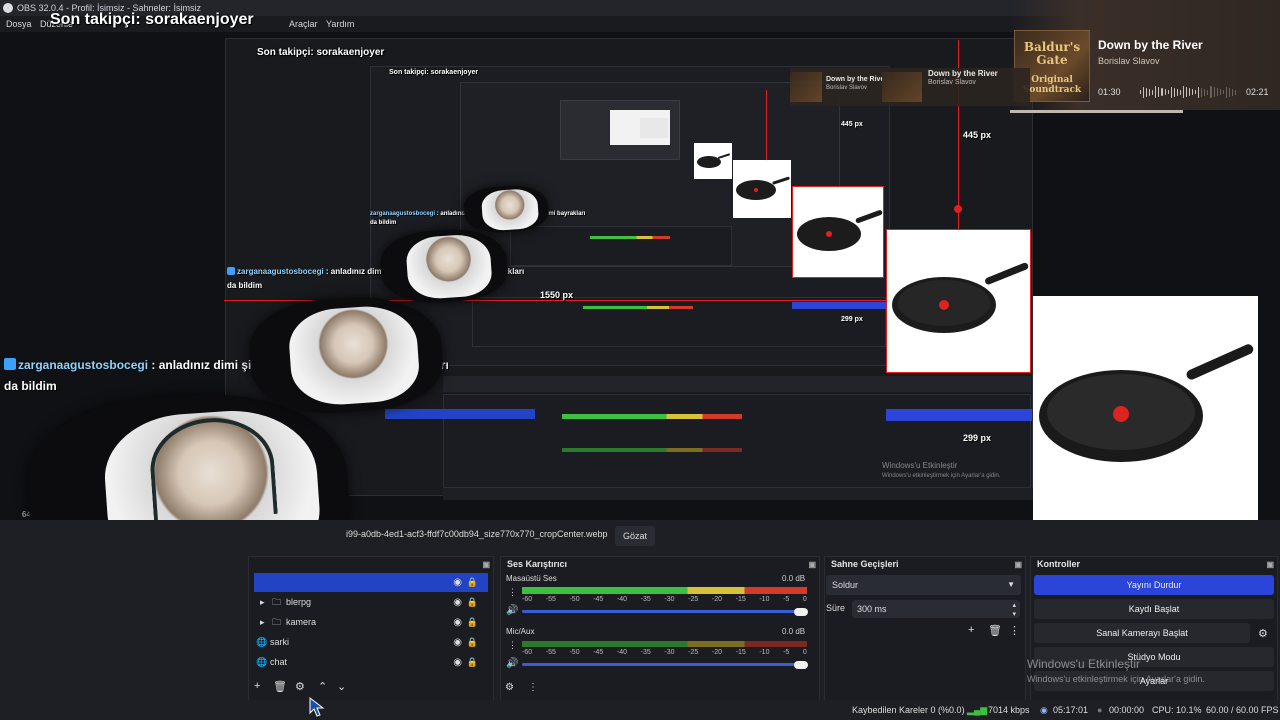 The image size is (1280, 720). What do you see at coordinates (371, 582) in the screenshot?
I see `source-item-selected: ◉ 🔒` at bounding box center [371, 582].